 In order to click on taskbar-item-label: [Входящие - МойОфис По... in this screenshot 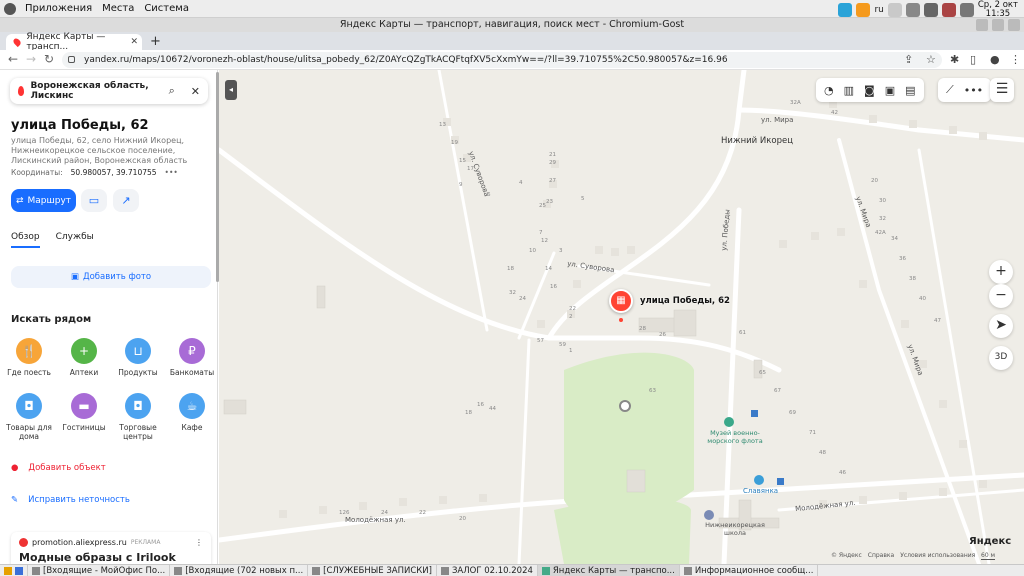, I will do `click(104, 570)`.